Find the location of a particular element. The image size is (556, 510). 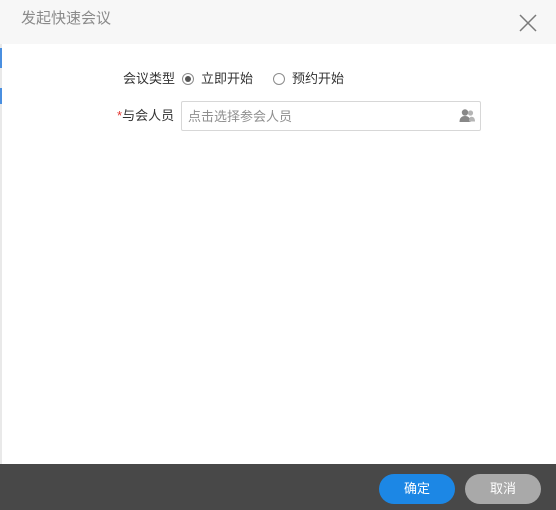

dialog-title: 发起快速会议 is located at coordinates (66, 18).